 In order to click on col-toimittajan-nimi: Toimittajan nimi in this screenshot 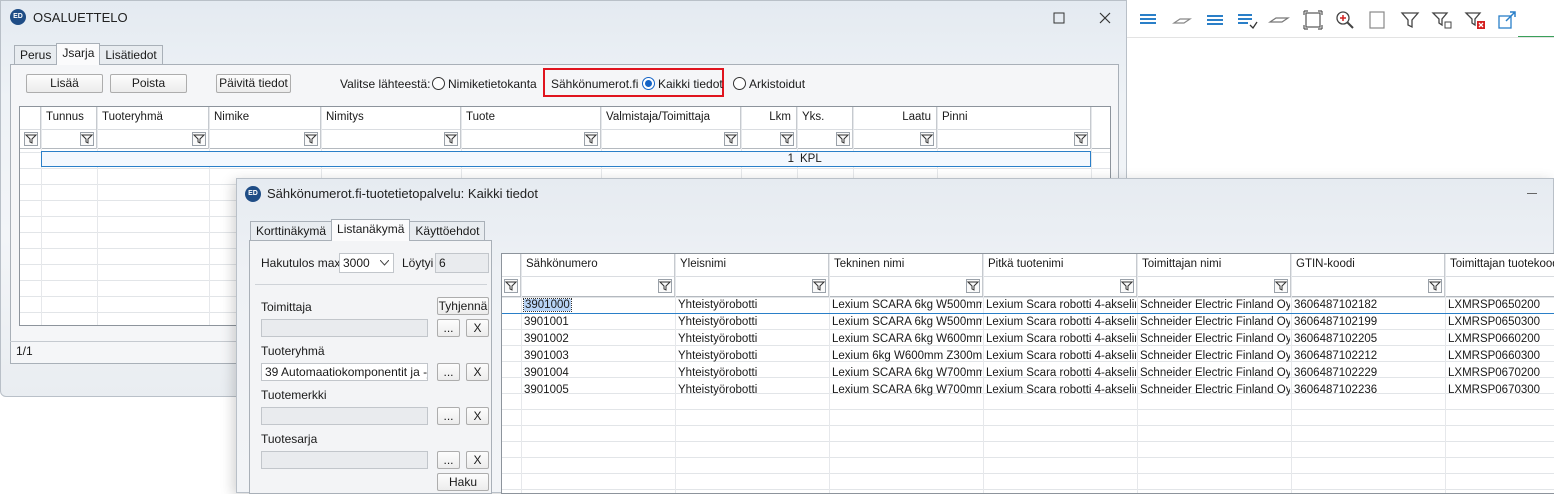, I will do `click(1181, 264)`.